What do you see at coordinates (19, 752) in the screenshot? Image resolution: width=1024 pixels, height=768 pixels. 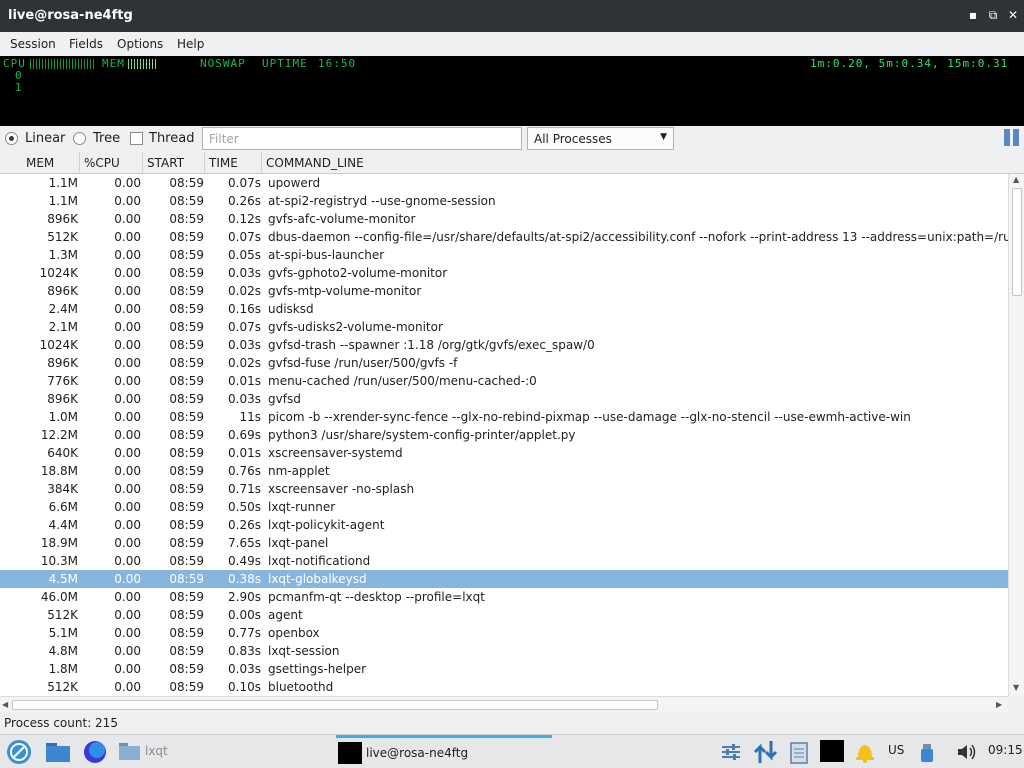 I see `app-menu-icon` at bounding box center [19, 752].